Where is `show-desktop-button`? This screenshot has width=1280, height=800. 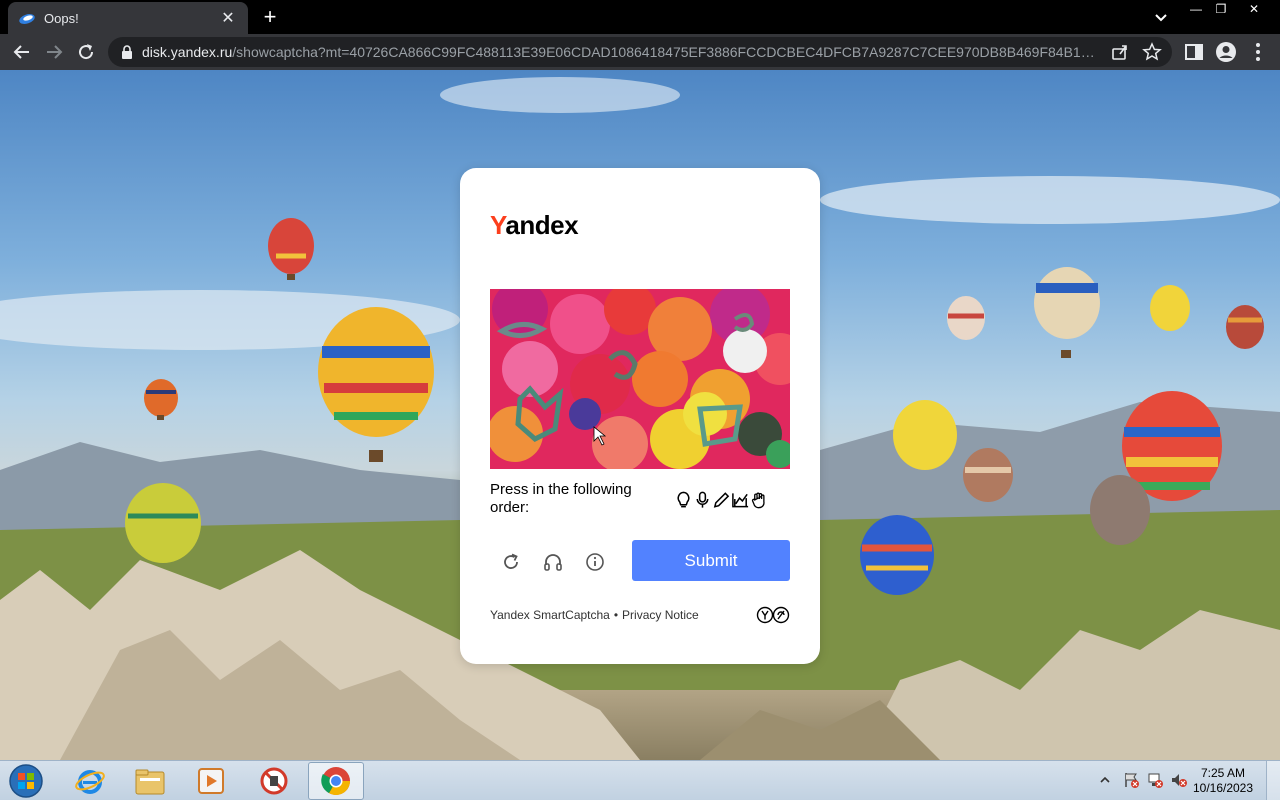
show-desktop-button is located at coordinates (1273, 780).